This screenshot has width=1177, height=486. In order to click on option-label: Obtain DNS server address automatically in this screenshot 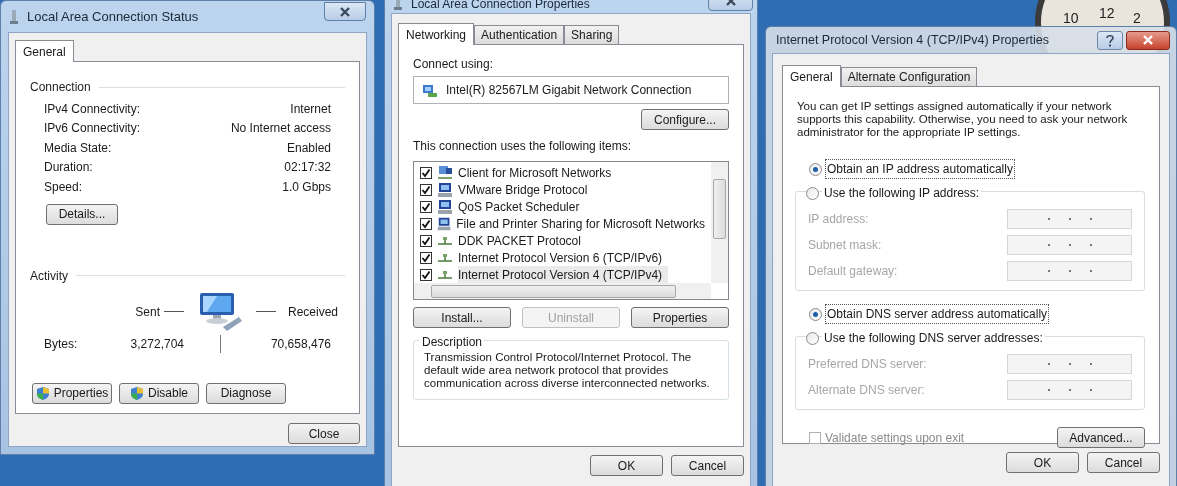, I will do `click(937, 314)`.